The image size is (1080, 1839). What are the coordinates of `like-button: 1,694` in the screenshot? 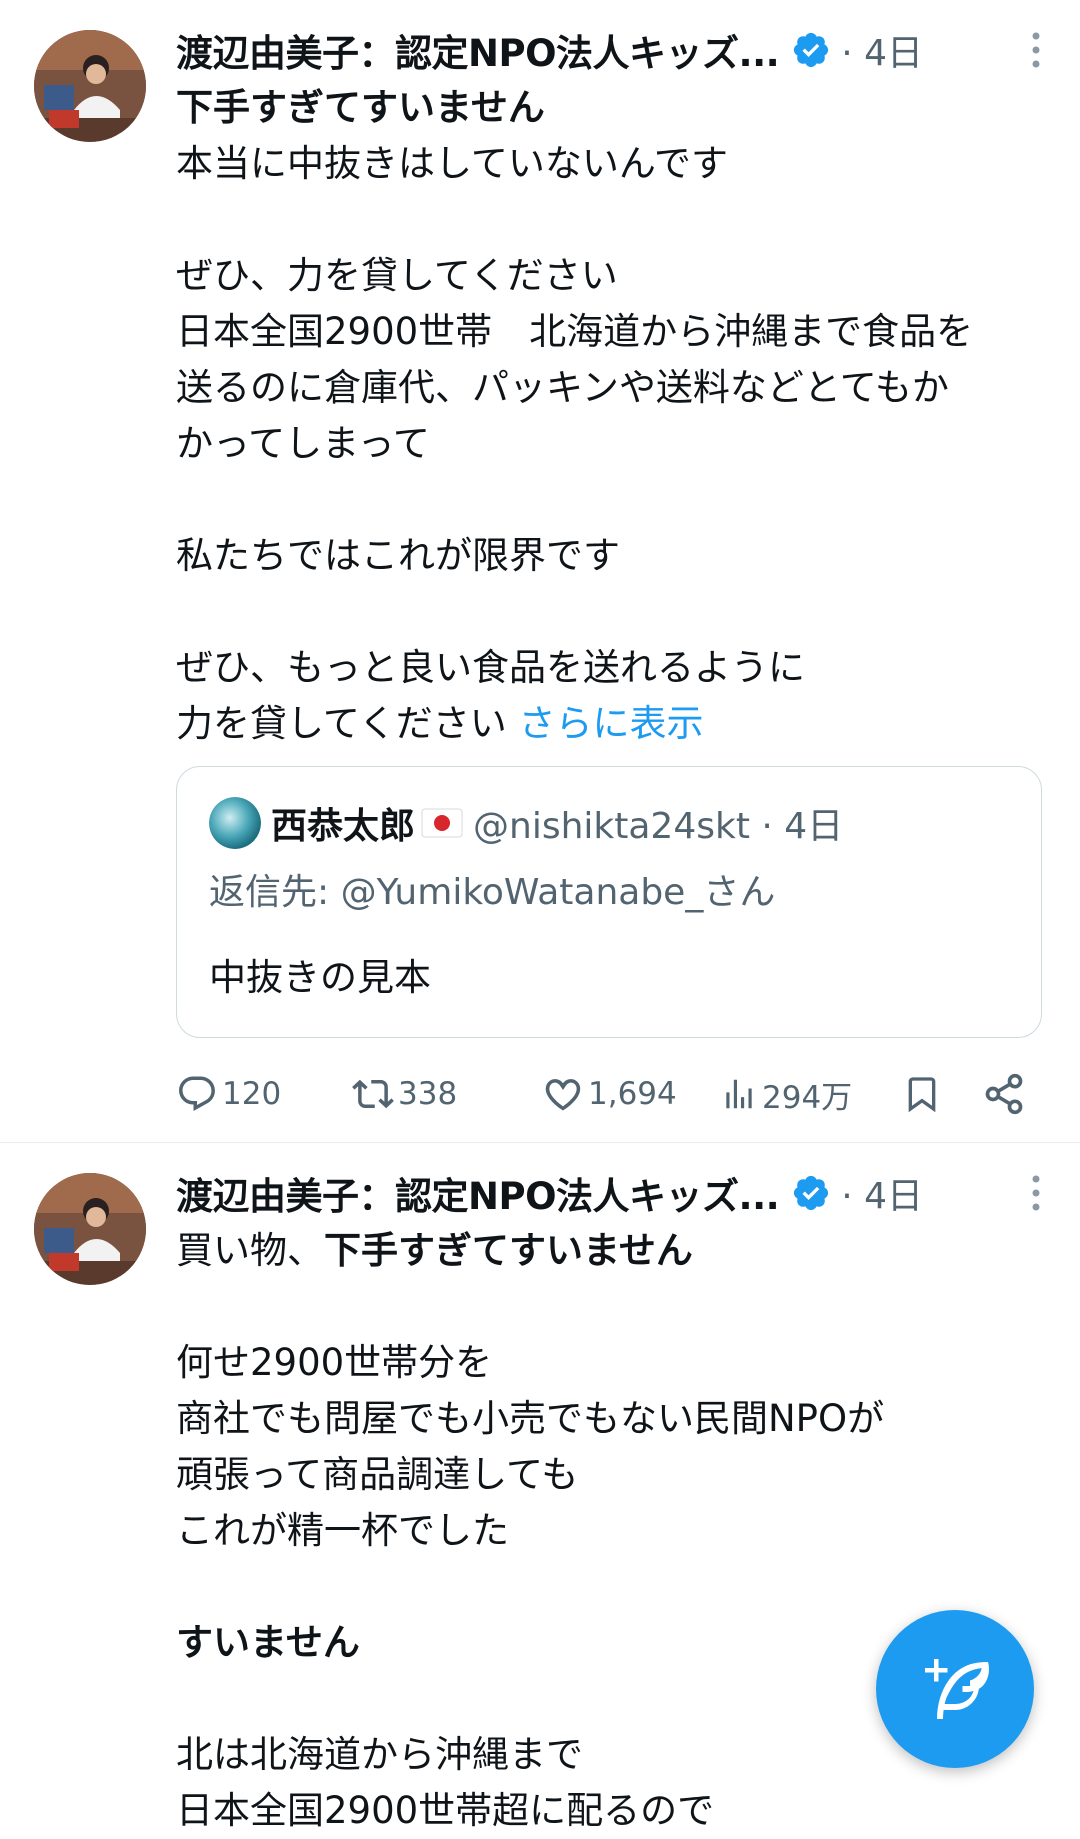 It's located at (609, 1094).